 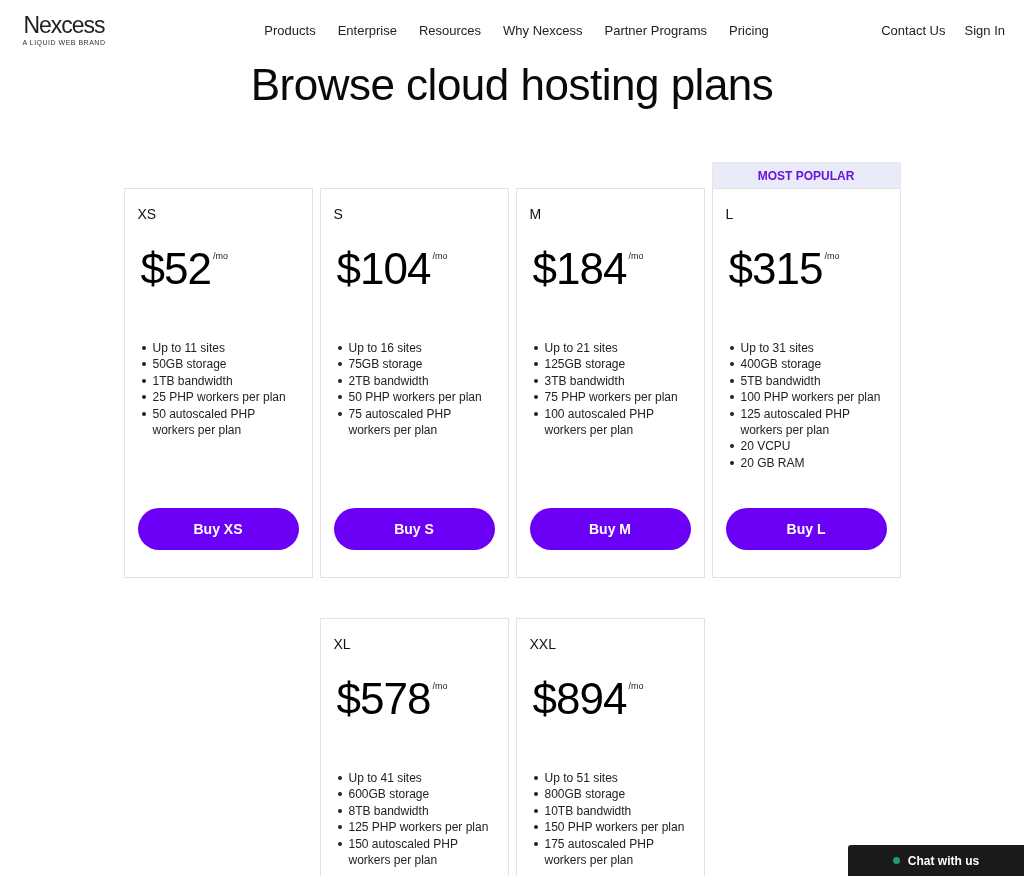 What do you see at coordinates (418, 827) in the screenshot?
I see `feature-text: 125 PHP workers per plan` at bounding box center [418, 827].